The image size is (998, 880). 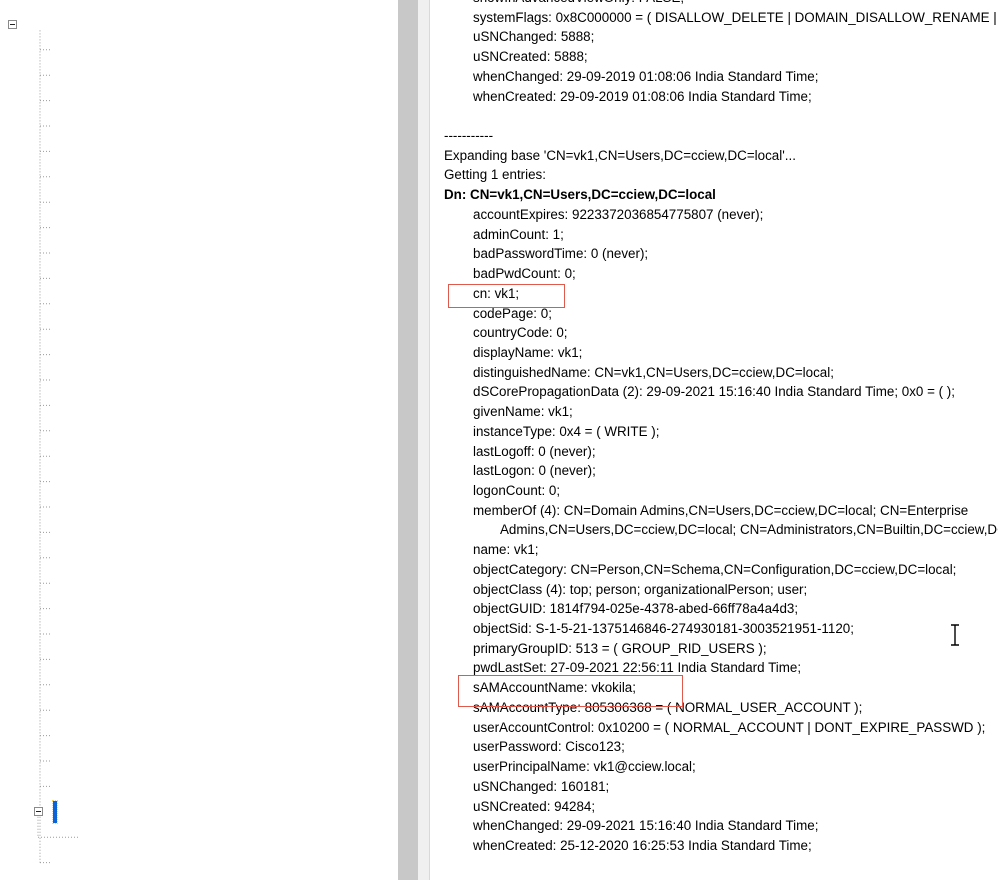 What do you see at coordinates (469, 136) in the screenshot?
I see `output-line: -----------` at bounding box center [469, 136].